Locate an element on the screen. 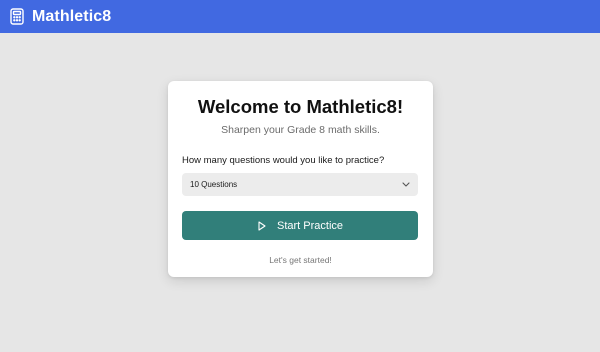 This screenshot has height=352, width=600. question-count-select: 10 Questions is located at coordinates (300, 184).